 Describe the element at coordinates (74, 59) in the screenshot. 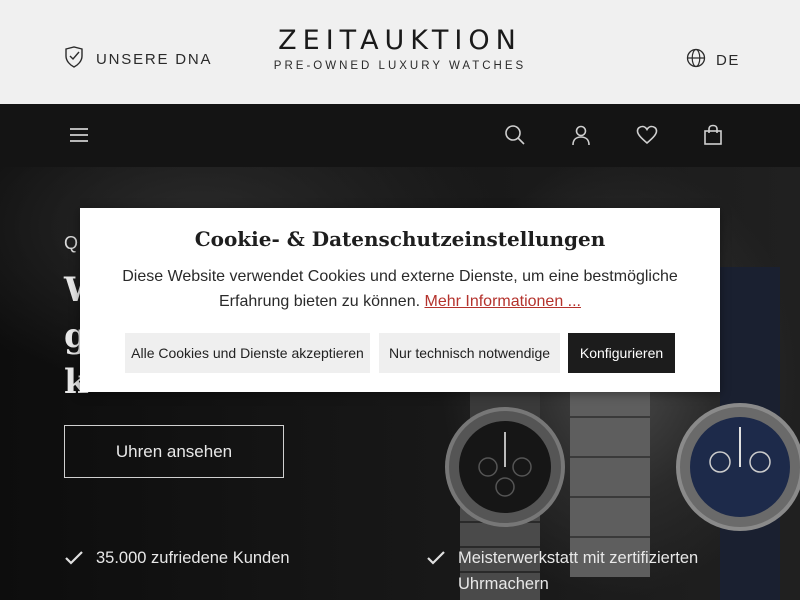

I see `shield-check-icon` at that location.